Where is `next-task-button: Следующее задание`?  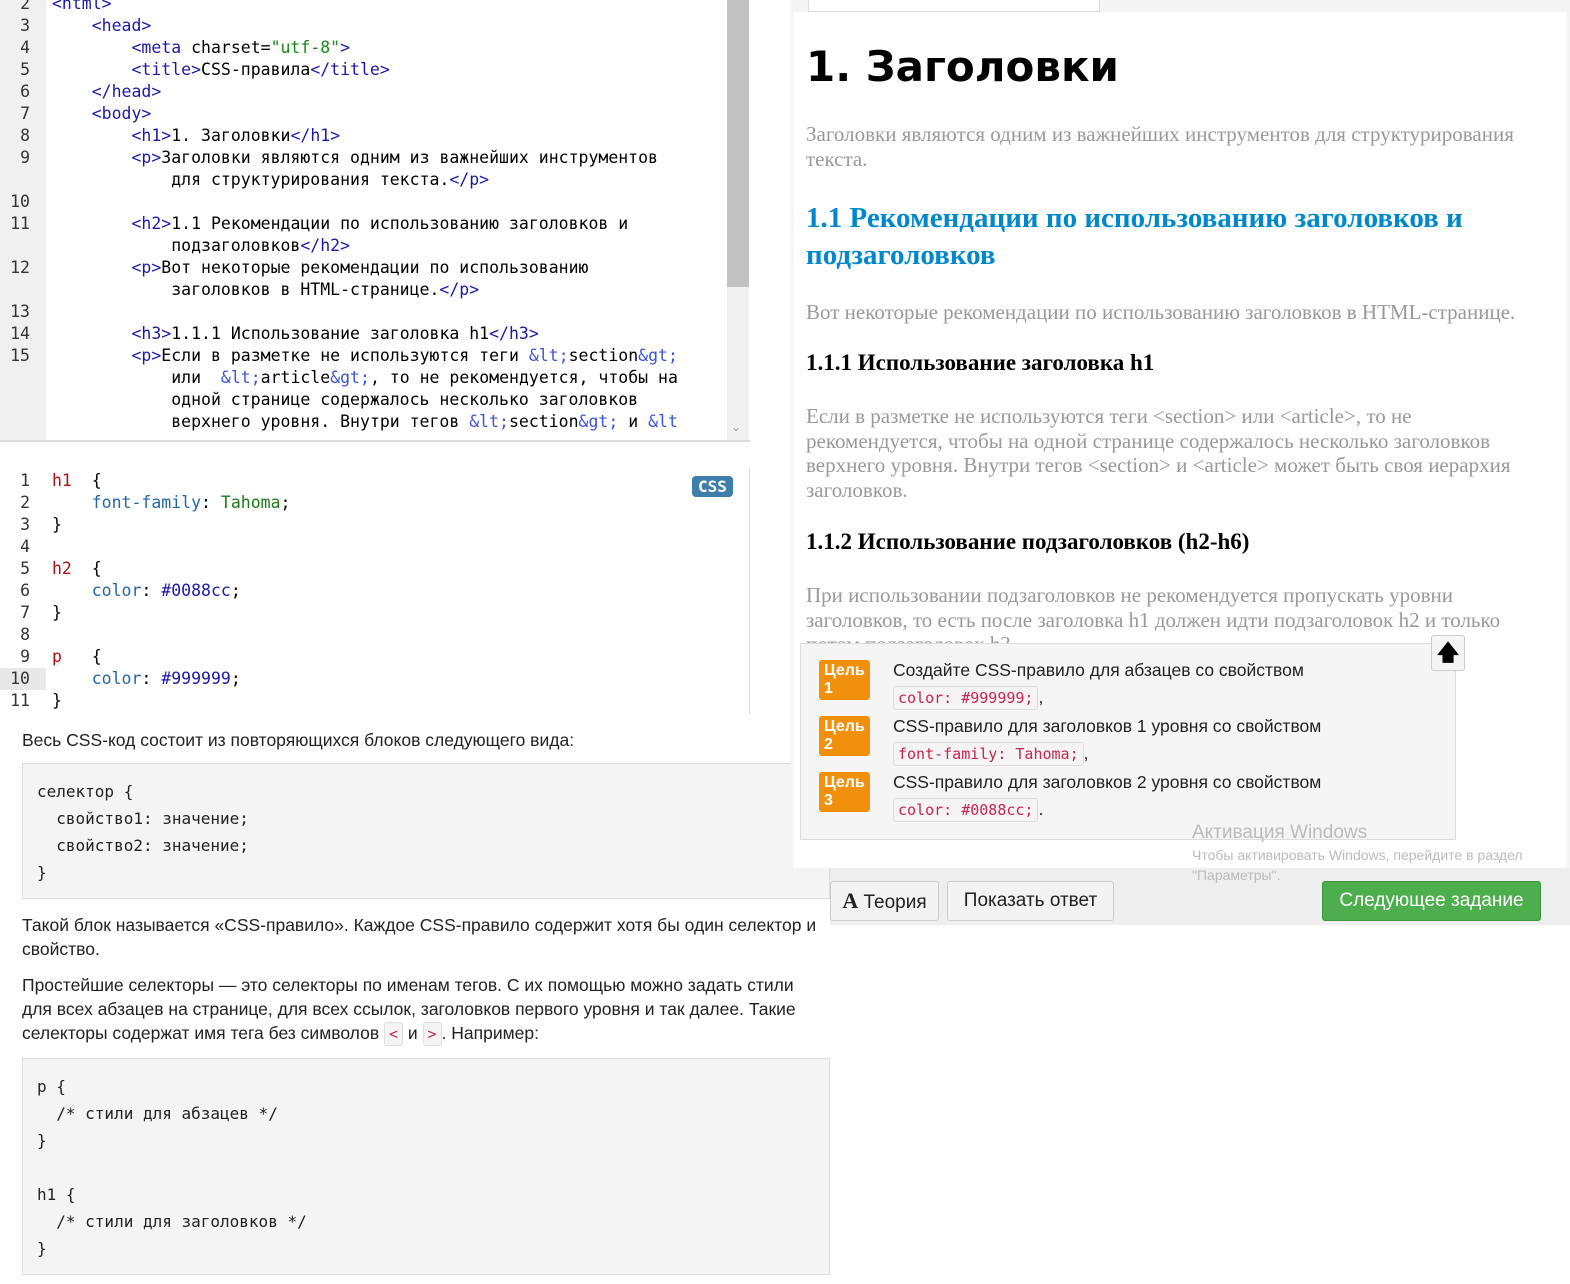
next-task-button: Следующее задание is located at coordinates (1431, 901).